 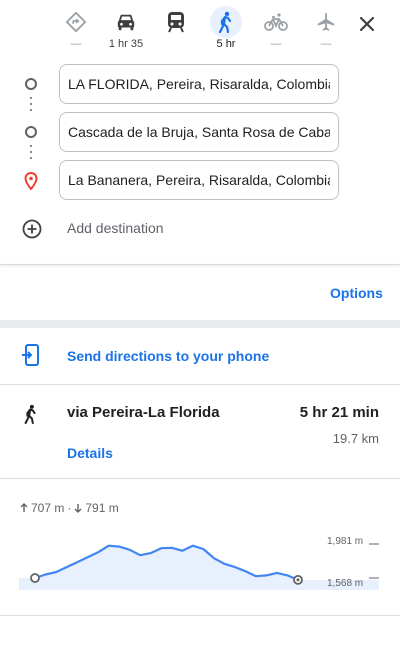 I want to click on add-circle-icon, so click(x=32, y=229).